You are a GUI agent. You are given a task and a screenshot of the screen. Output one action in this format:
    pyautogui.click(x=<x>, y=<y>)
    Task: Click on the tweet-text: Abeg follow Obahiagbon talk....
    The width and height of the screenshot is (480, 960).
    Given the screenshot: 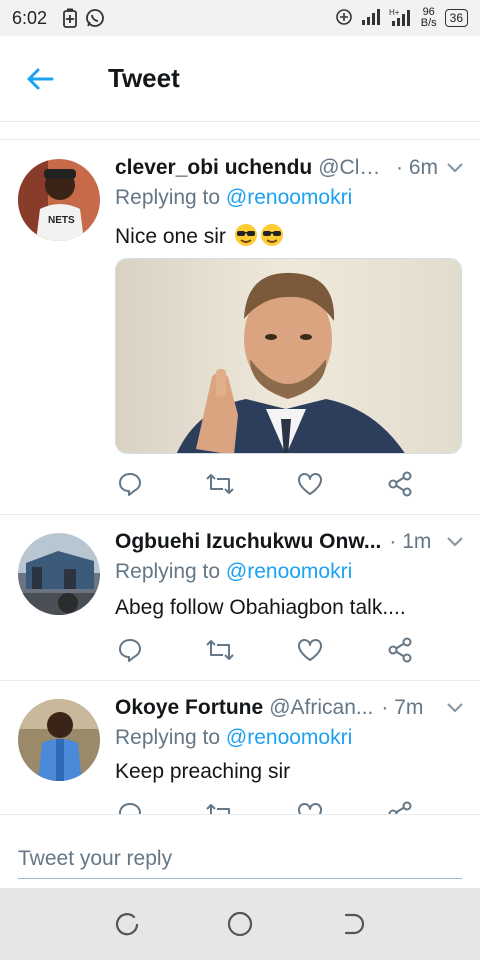 What is the action you would take?
    pyautogui.click(x=260, y=607)
    